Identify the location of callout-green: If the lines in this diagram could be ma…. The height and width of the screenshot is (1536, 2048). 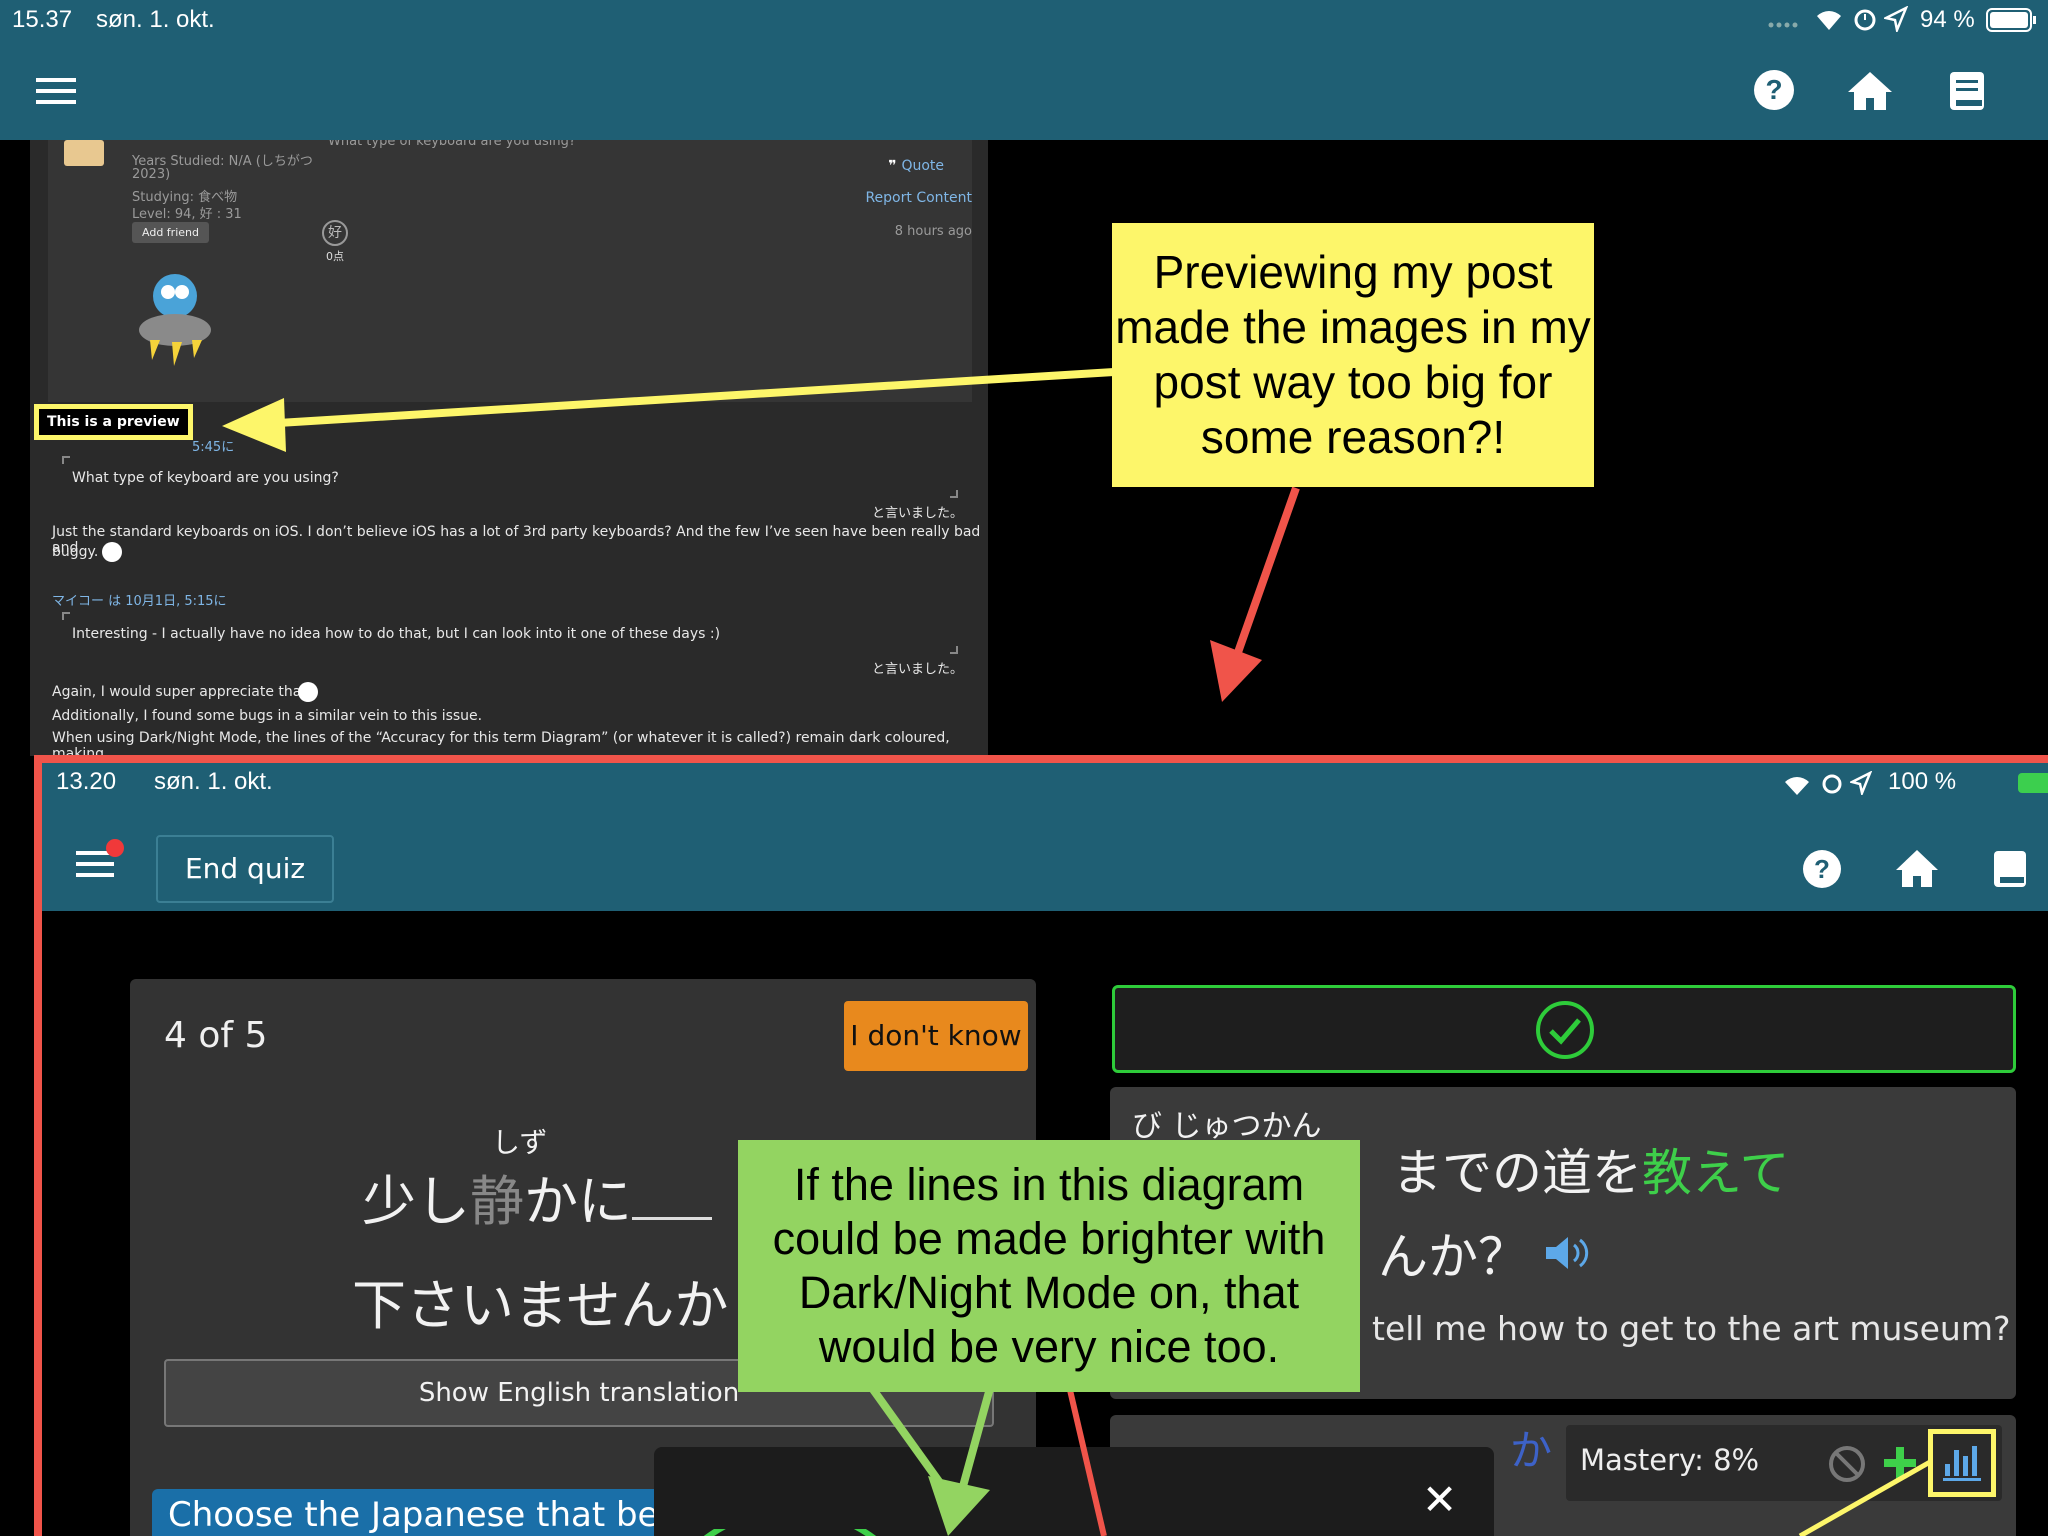
(1049, 1266).